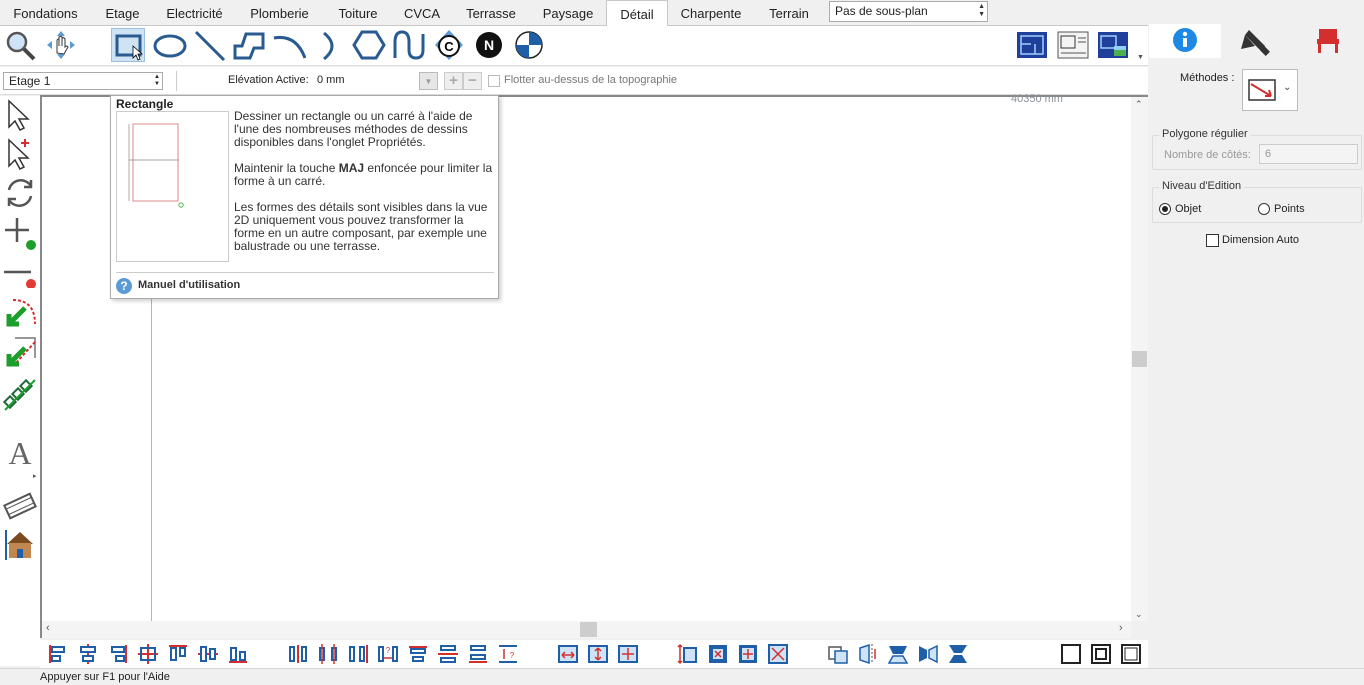 This screenshot has width=1364, height=685. What do you see at coordinates (1212, 240) in the screenshot?
I see `auto-dimension-checkbox` at bounding box center [1212, 240].